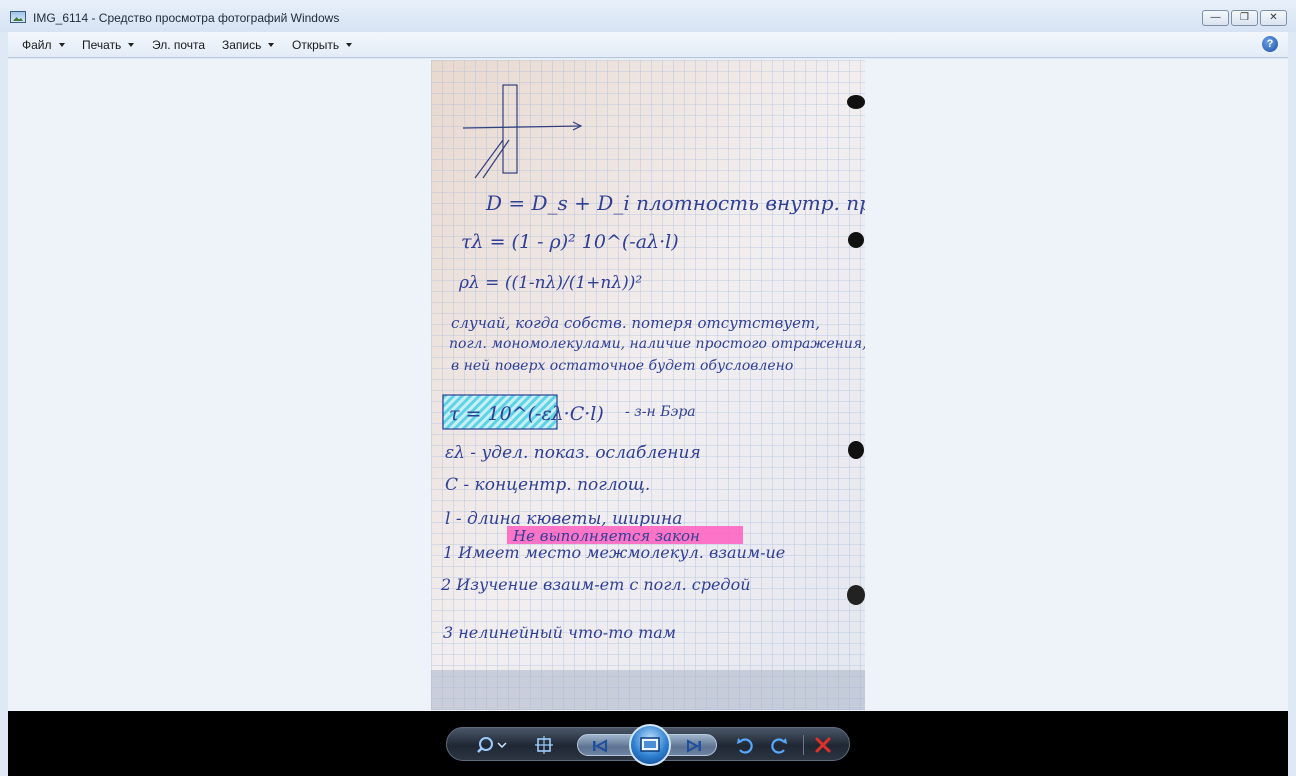  What do you see at coordinates (18, 17) in the screenshot?
I see `photo-viewer-app-icon` at bounding box center [18, 17].